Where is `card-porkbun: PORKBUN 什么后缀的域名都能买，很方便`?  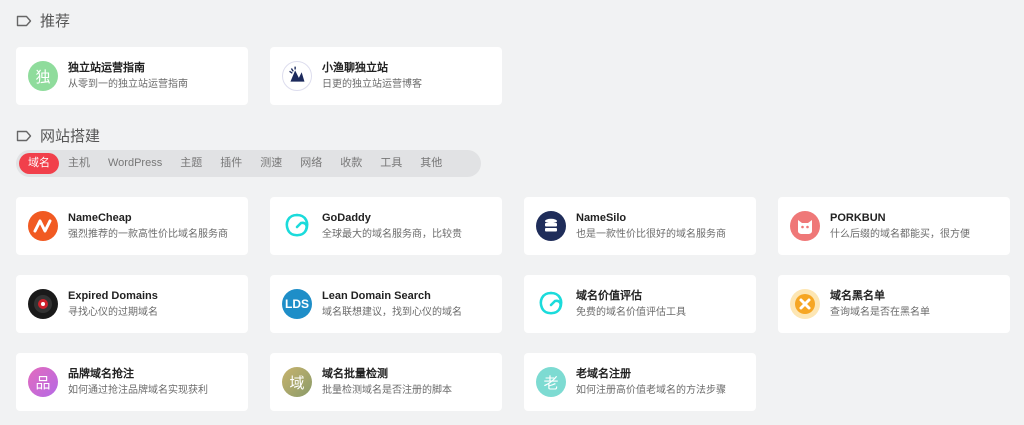 card-porkbun: PORKBUN 什么后缀的域名都能买，很方便 is located at coordinates (894, 226).